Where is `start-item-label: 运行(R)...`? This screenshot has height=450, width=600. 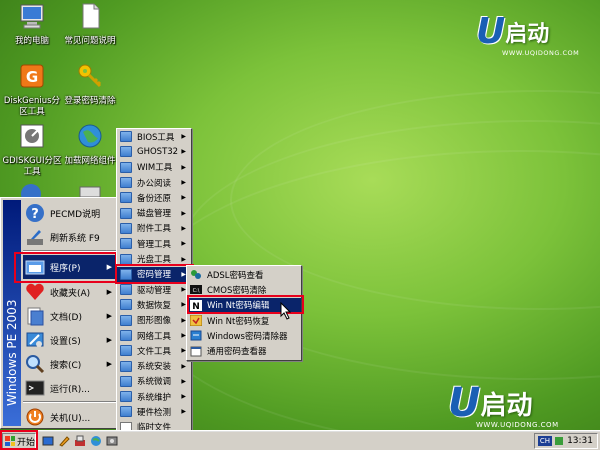
start-item-label: 运行(R)... is located at coordinates (70, 389).